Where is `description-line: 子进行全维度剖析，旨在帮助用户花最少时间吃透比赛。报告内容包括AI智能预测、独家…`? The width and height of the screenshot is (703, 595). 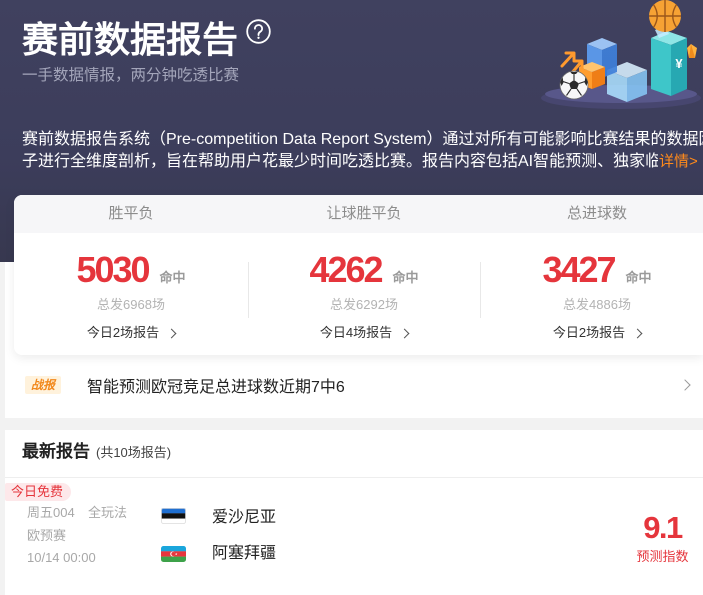
description-line: 子进行全维度剖析，旨在帮助用户花最少时间吃透比赛。报告内容包括AI智能预测、独家… is located at coordinates (340, 161).